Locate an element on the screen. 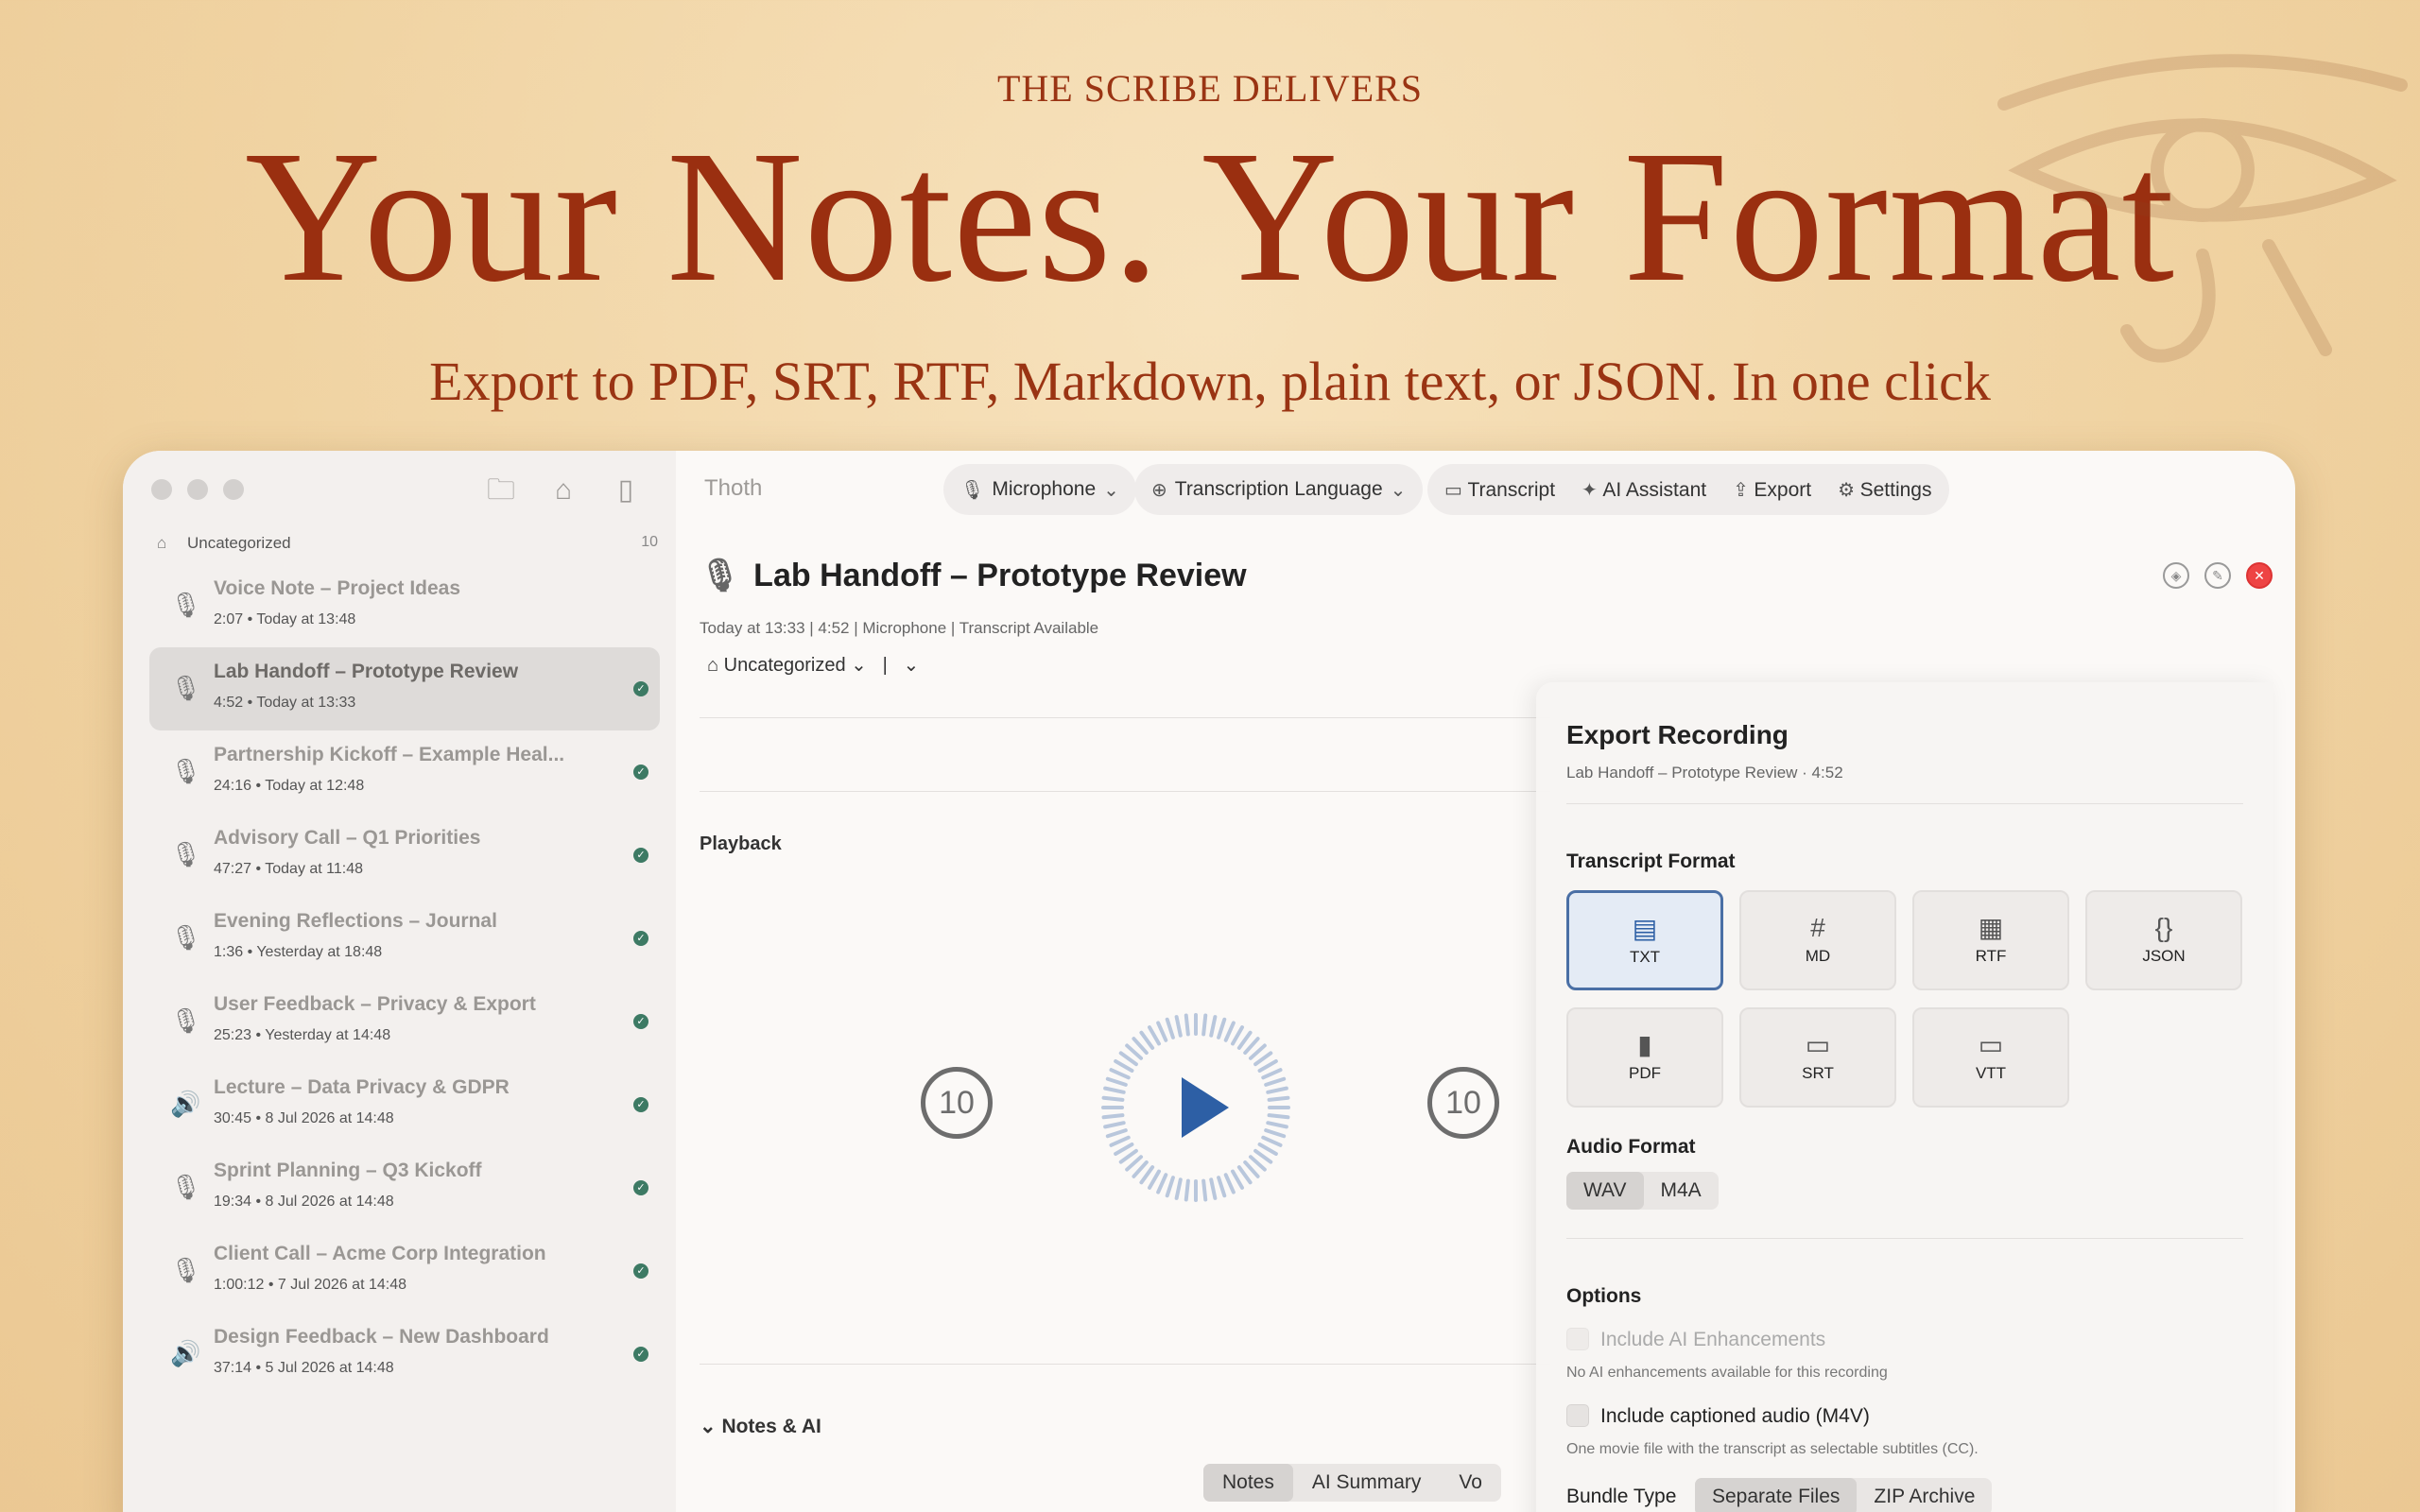 The width and height of the screenshot is (2420, 1512). zoom-window-button is located at coordinates (234, 489).